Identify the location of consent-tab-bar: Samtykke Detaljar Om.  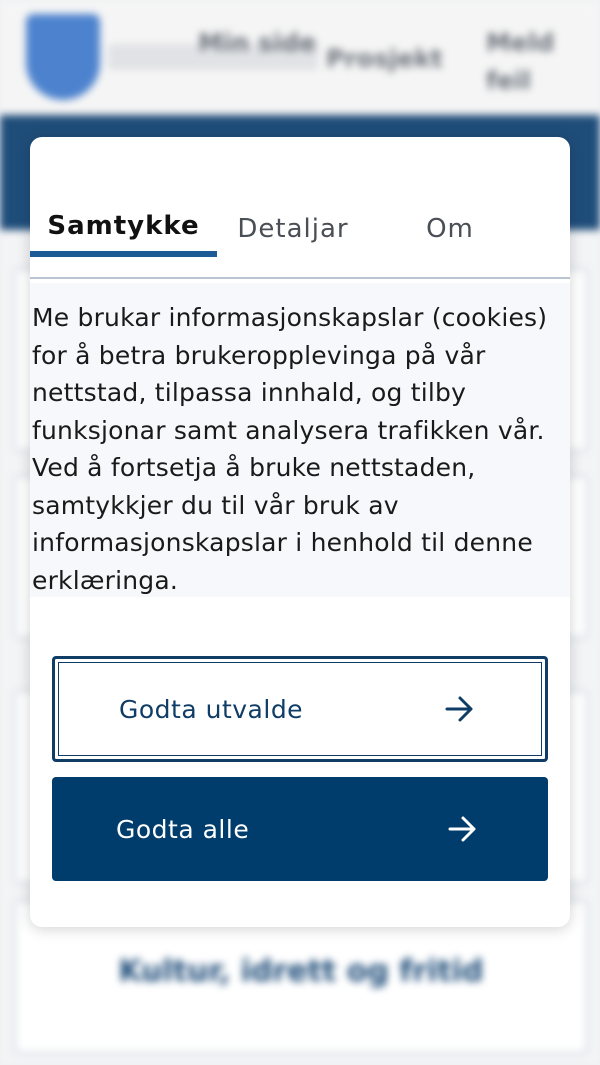
(300, 238).